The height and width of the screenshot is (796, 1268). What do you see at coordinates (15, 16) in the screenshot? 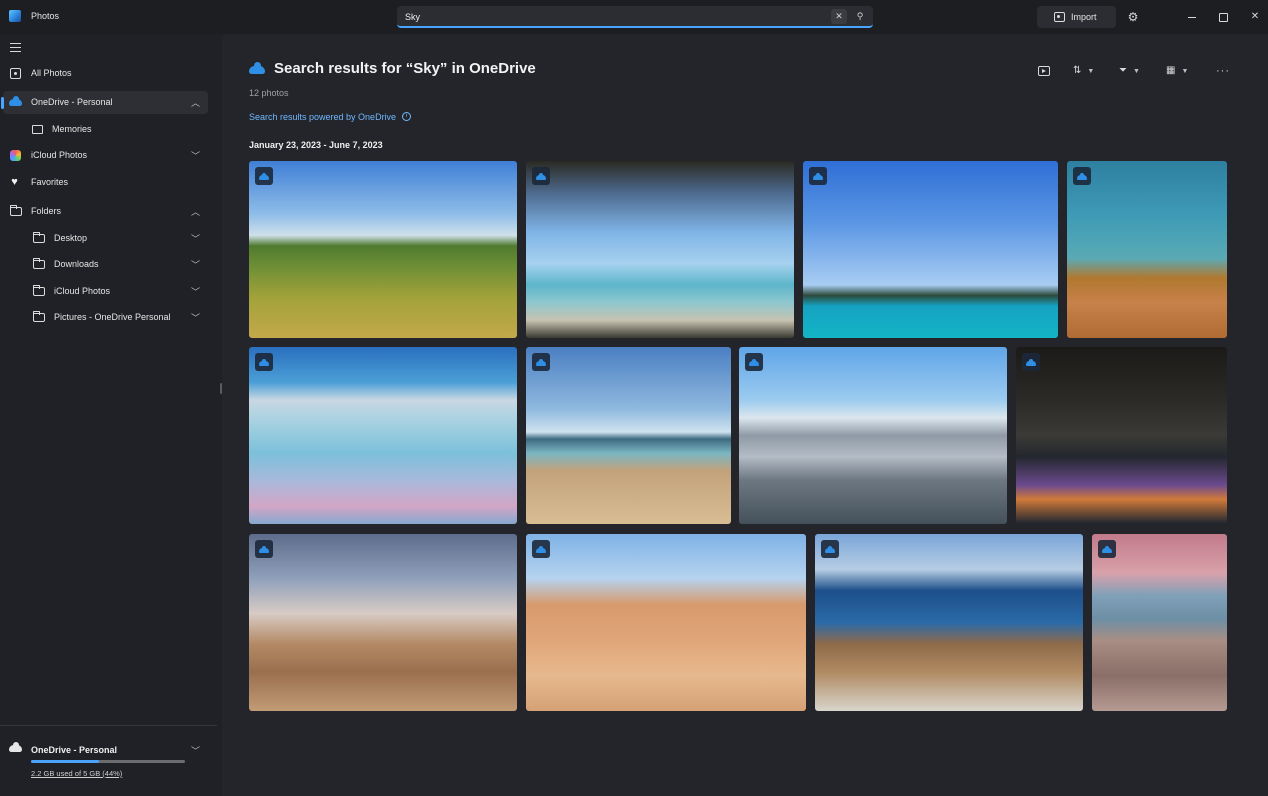
I see `photos-logo-icon` at bounding box center [15, 16].